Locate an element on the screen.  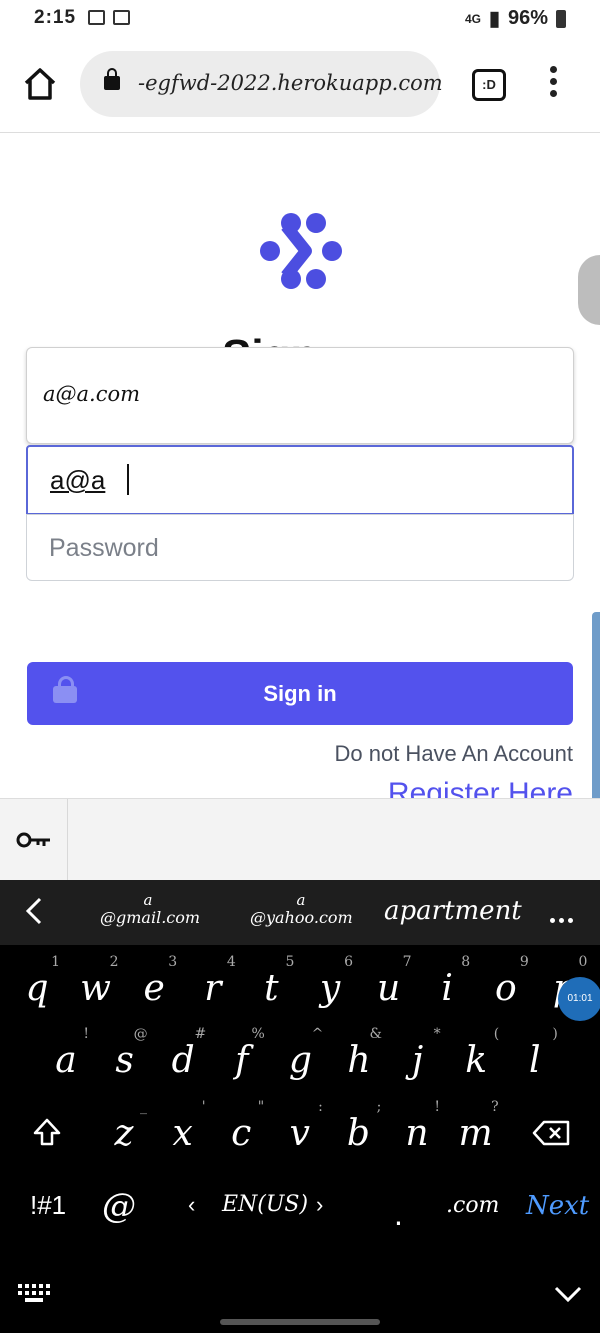
key-c: c " is located at coordinates (241, 1126).